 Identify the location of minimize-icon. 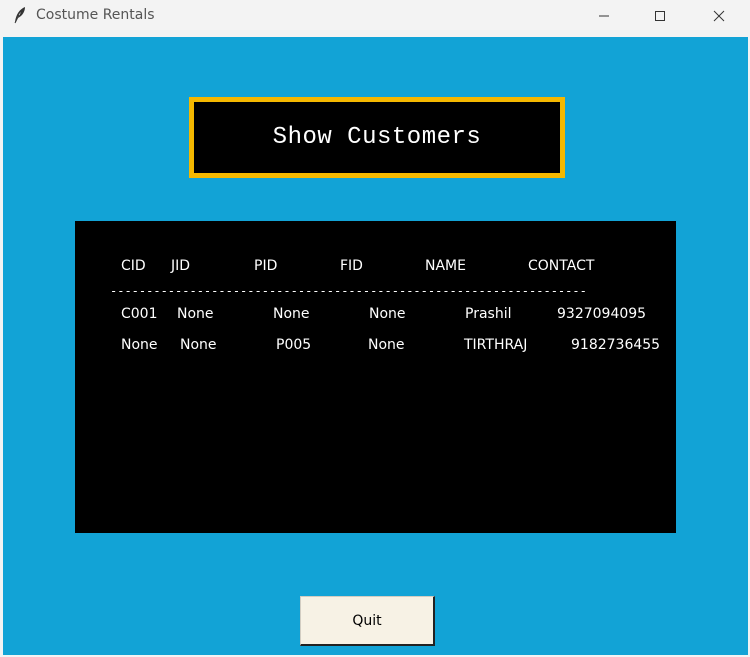
(604, 16).